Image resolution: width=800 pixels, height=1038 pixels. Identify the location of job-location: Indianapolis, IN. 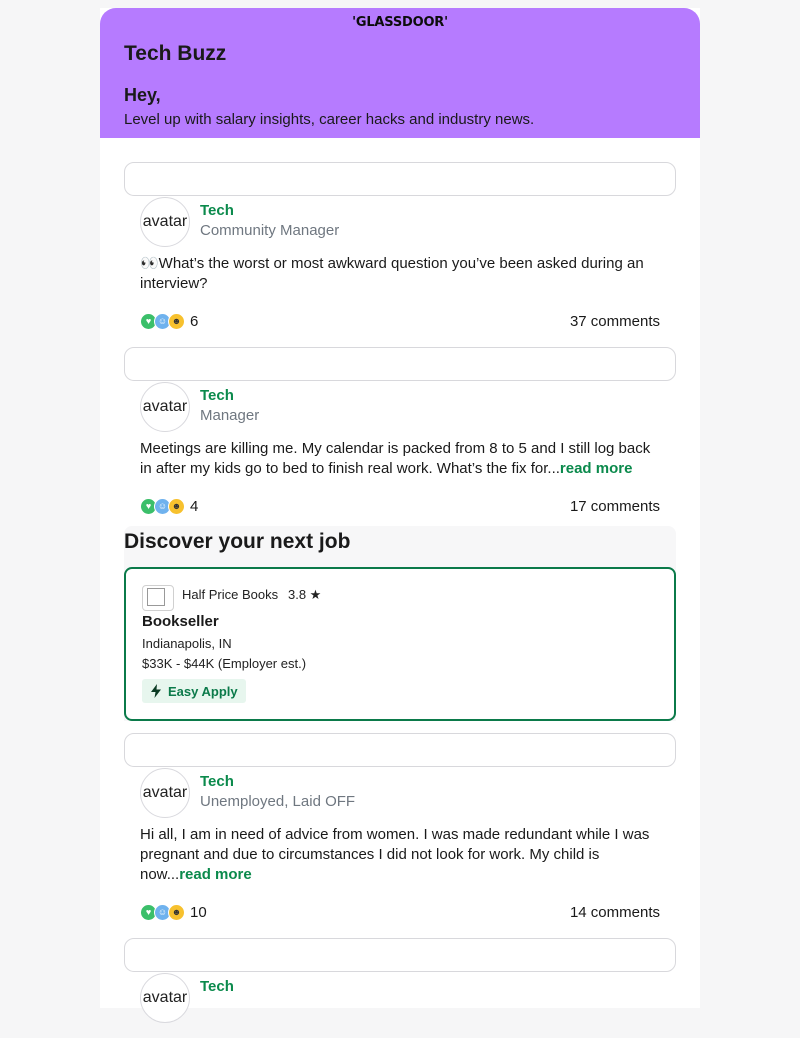
(187, 643).